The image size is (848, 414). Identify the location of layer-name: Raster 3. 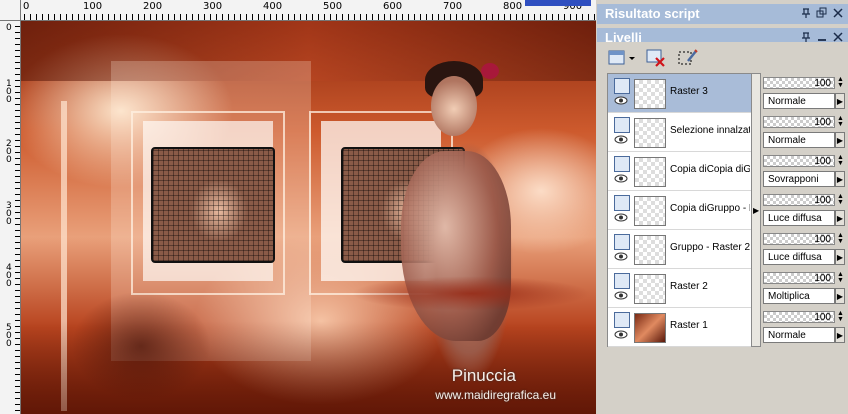
(689, 91).